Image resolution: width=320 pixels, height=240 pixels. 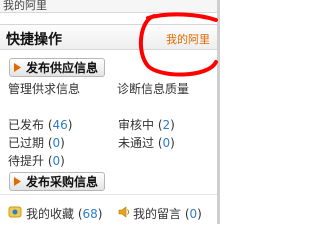 I want to click on favorites-count: 68, so click(x=90, y=214).